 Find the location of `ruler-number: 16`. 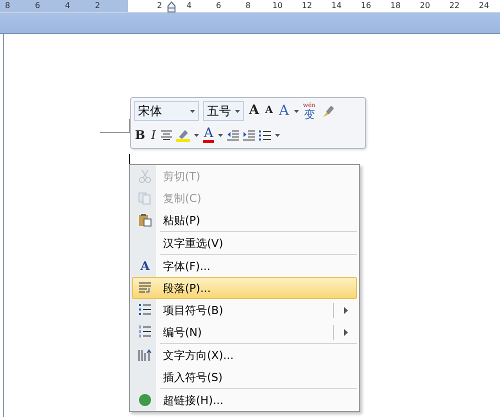

ruler-number: 16 is located at coordinates (366, 6).